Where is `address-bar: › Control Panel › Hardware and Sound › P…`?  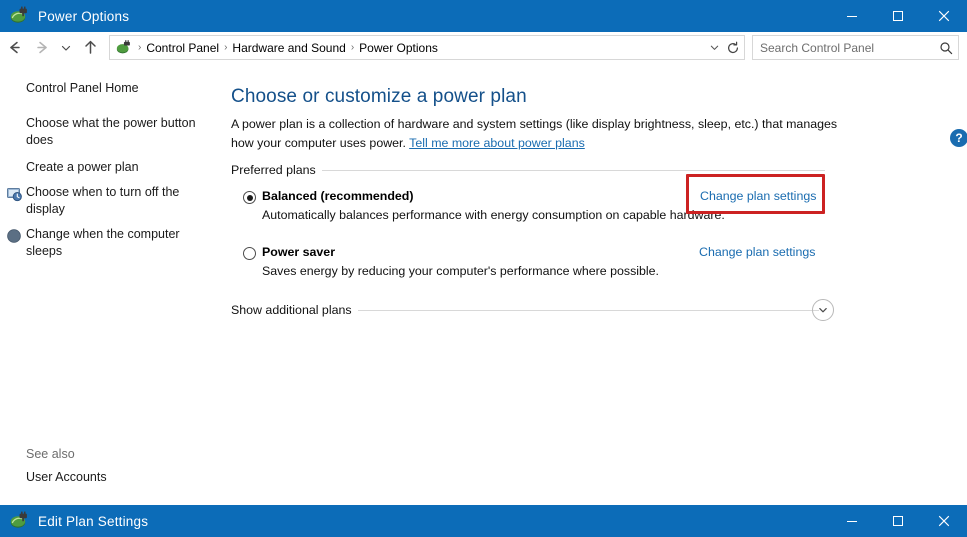
address-bar: › Control Panel › Hardware and Sound › P… is located at coordinates (483, 48).